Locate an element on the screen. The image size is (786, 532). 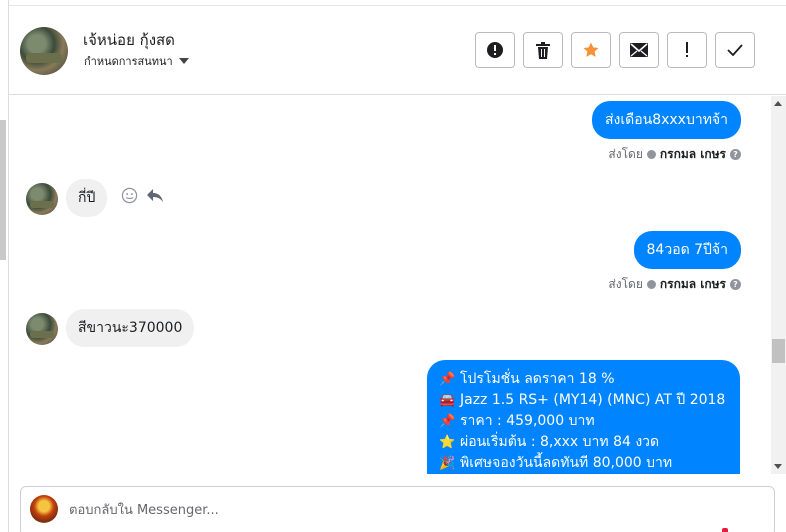
header-actions is located at coordinates (615, 50).